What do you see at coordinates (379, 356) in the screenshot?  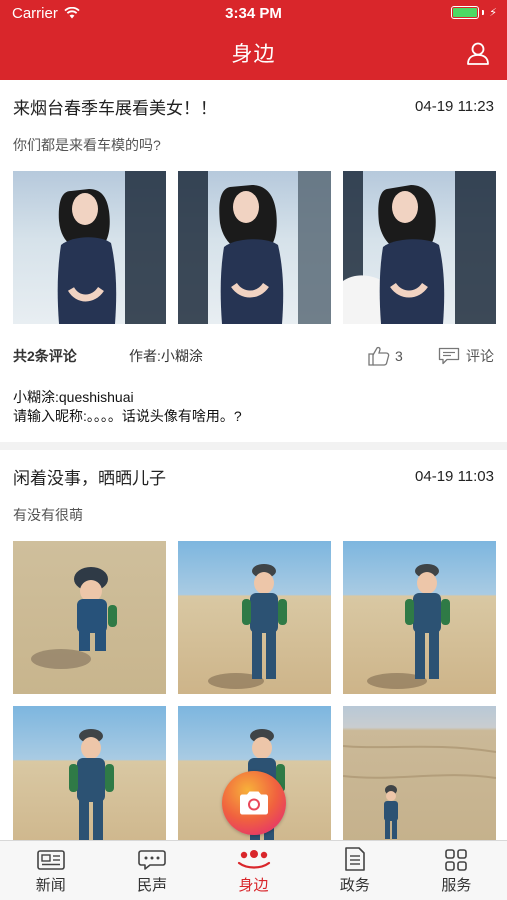 I see `thumbs-up-icon` at bounding box center [379, 356].